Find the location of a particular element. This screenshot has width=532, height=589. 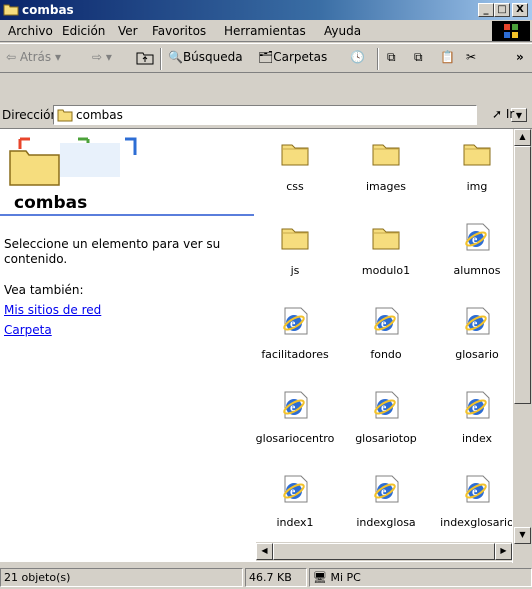

status-bar: 21 objeto(s) 46.7 KB 🖥 Mi PC is located at coordinates (266, 577).